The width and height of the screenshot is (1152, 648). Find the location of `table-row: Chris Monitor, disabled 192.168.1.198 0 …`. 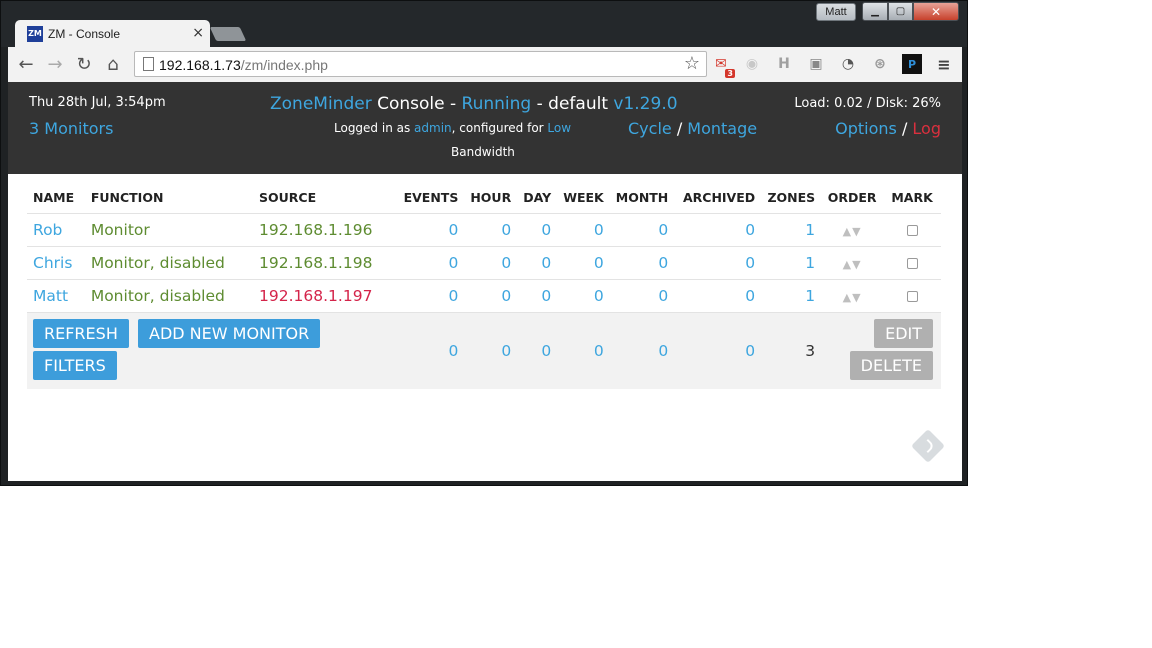

table-row: Chris Monitor, disabled 192.168.1.198 0 … is located at coordinates (484, 263).